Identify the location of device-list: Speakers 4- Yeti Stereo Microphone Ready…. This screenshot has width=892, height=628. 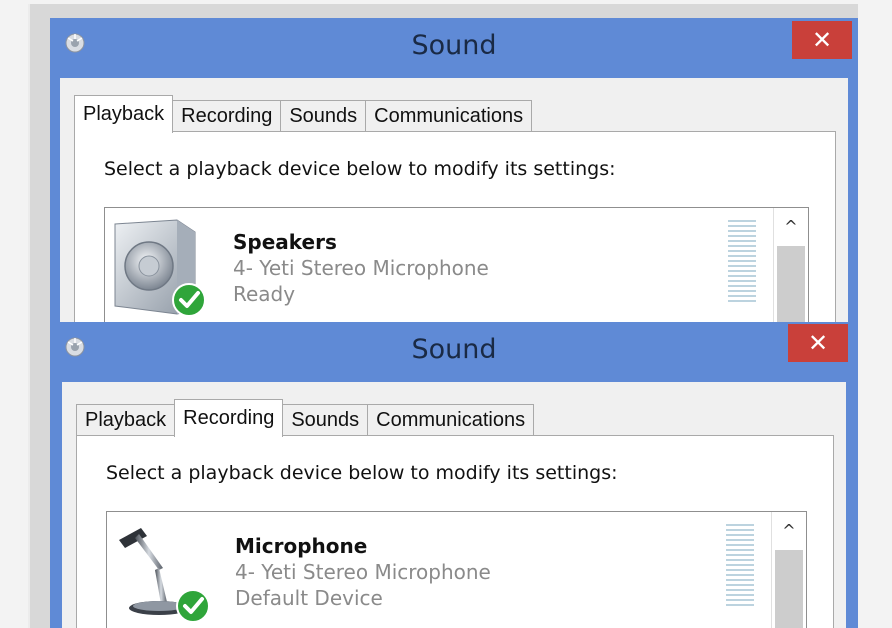
(456, 264).